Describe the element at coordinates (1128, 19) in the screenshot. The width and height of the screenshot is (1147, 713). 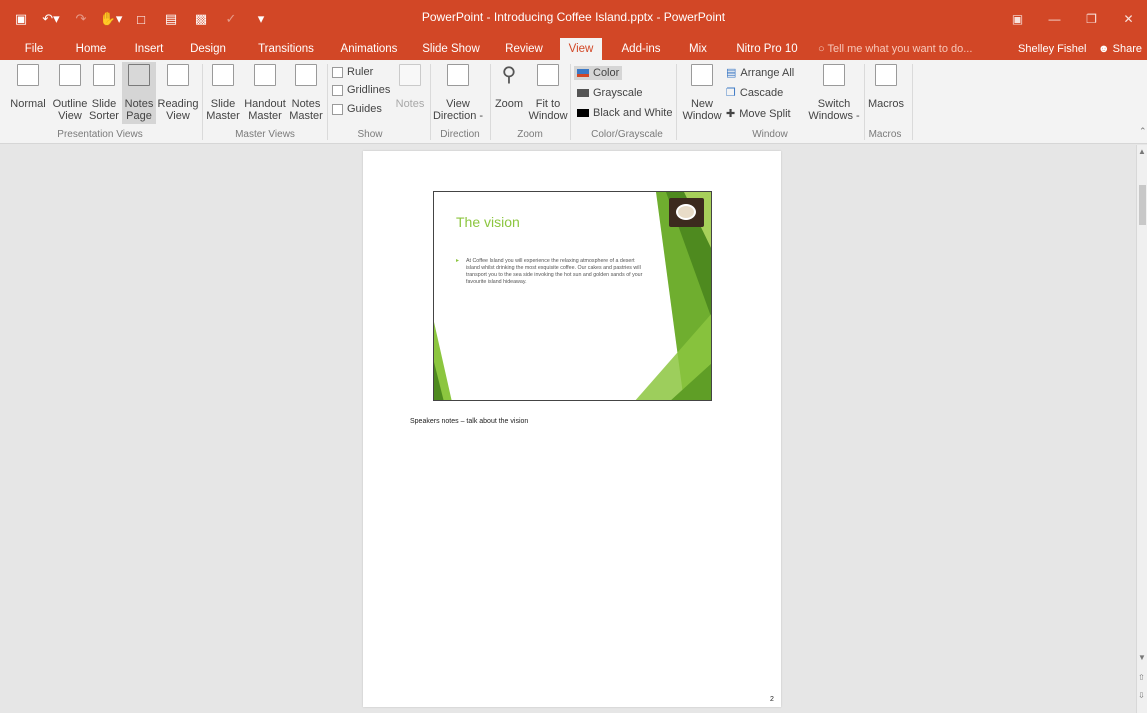
I see `close-icon: ✕` at that location.